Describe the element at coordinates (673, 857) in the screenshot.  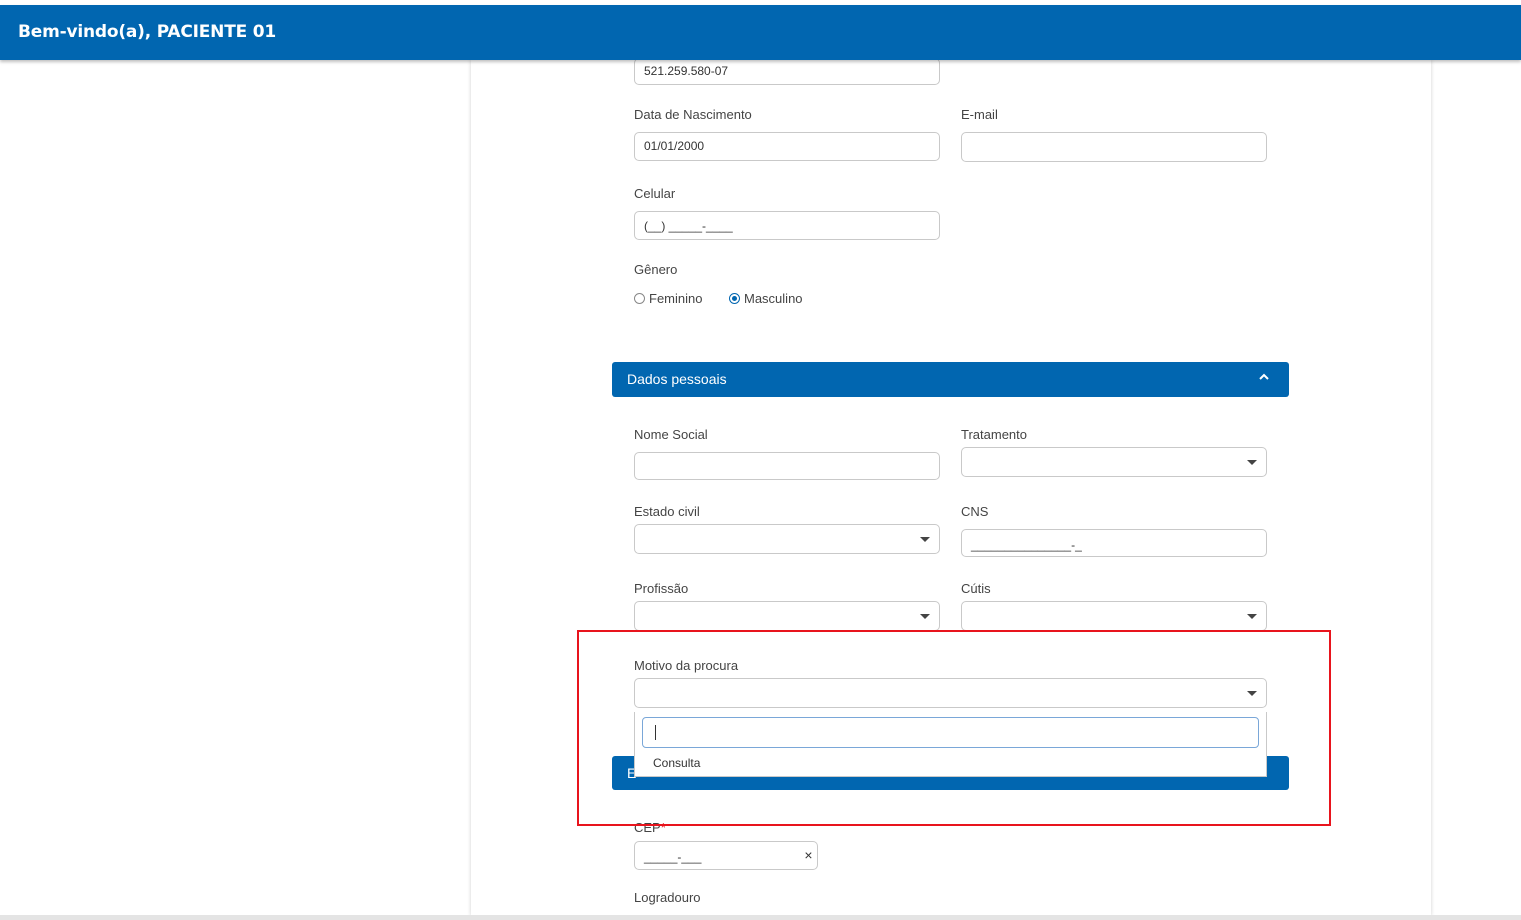
I see `cep-value: _____-___` at that location.